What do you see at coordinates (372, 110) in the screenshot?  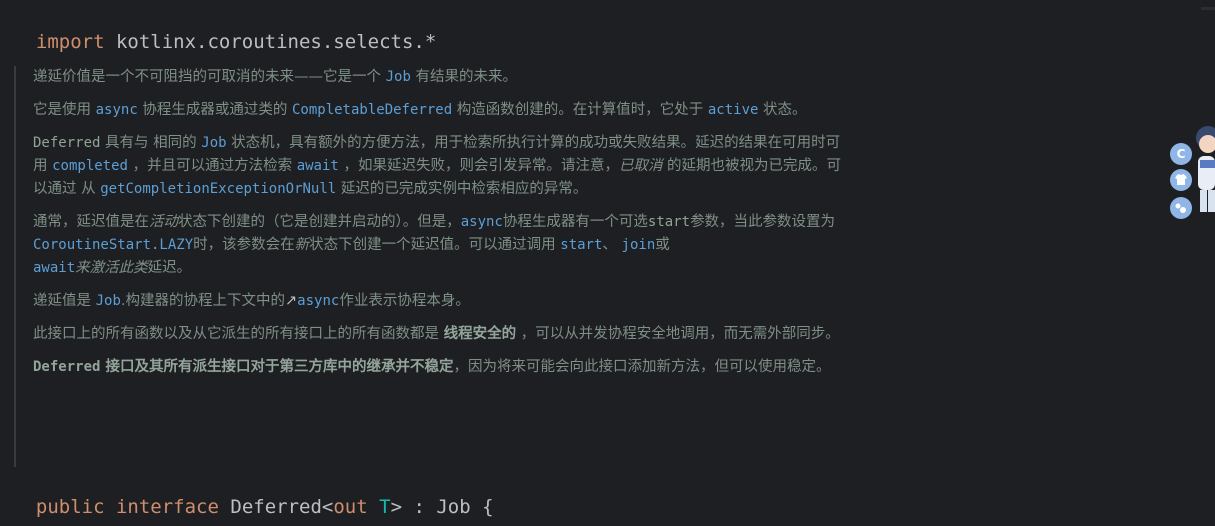 I see `doc-link-completable-deferred: CompletableDeferred` at bounding box center [372, 110].